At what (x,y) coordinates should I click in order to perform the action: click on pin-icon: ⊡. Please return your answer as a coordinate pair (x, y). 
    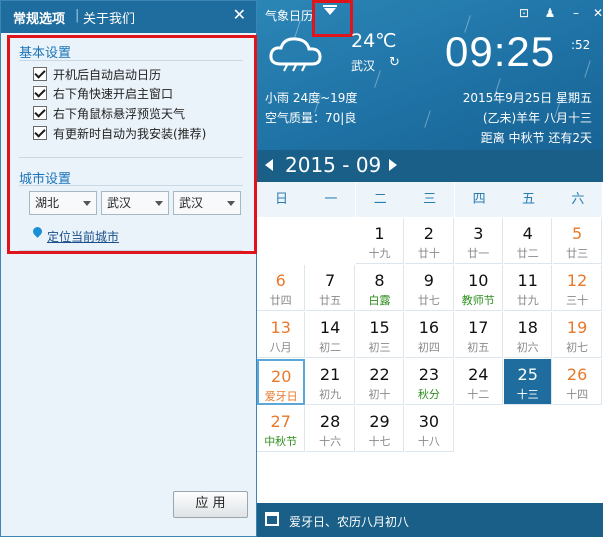
    Looking at the image, I should click on (524, 13).